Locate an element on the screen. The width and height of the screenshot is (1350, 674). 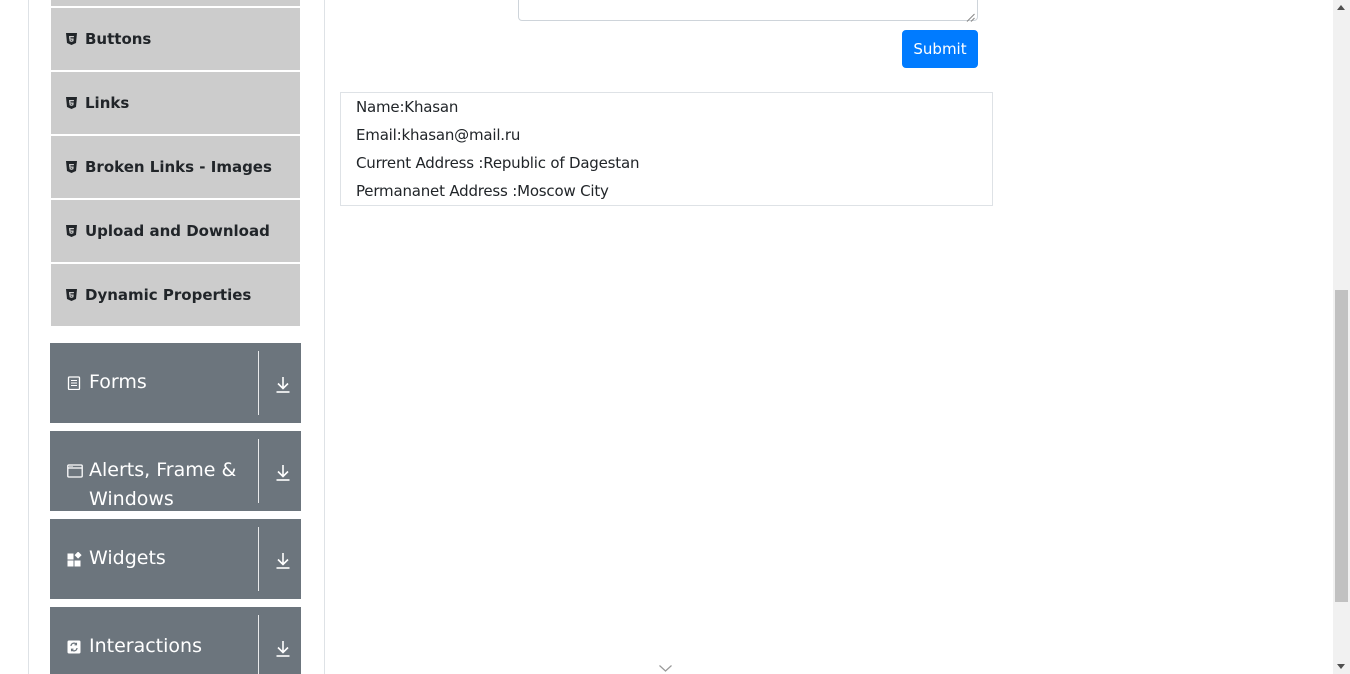
group-header-forms: Forms is located at coordinates (175, 383).